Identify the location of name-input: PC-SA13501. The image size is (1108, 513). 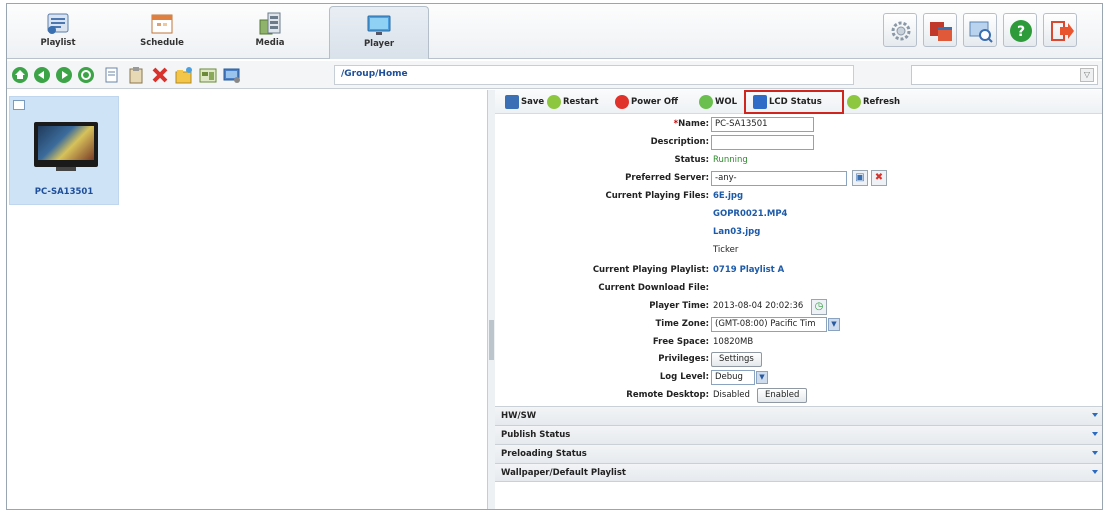
(762, 124).